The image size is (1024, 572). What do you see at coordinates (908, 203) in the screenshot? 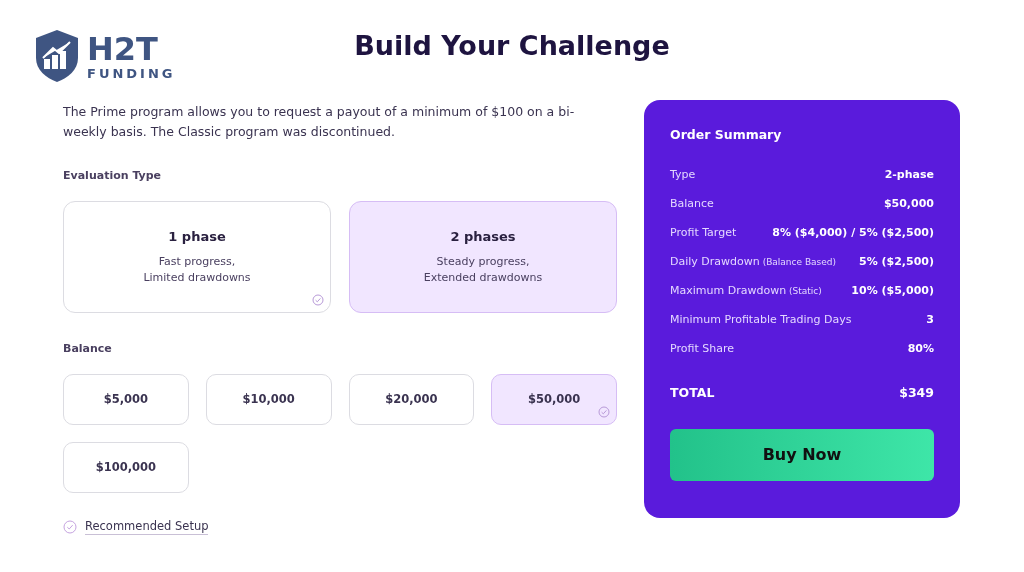
I see `summary-value: $50,000` at bounding box center [908, 203].